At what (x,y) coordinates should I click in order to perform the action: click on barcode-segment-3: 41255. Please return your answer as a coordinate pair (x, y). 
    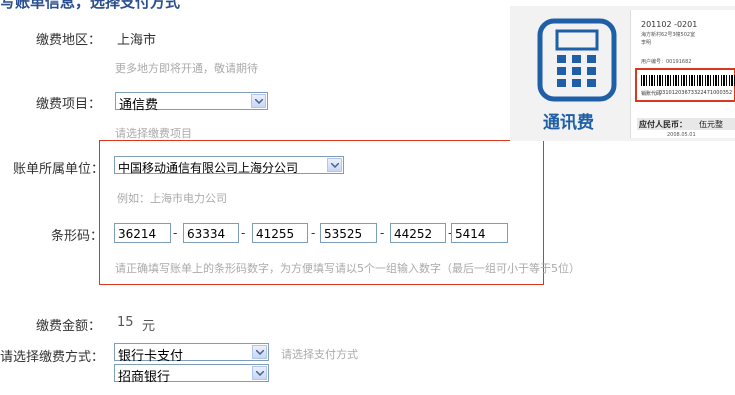
    Looking at the image, I should click on (280, 233).